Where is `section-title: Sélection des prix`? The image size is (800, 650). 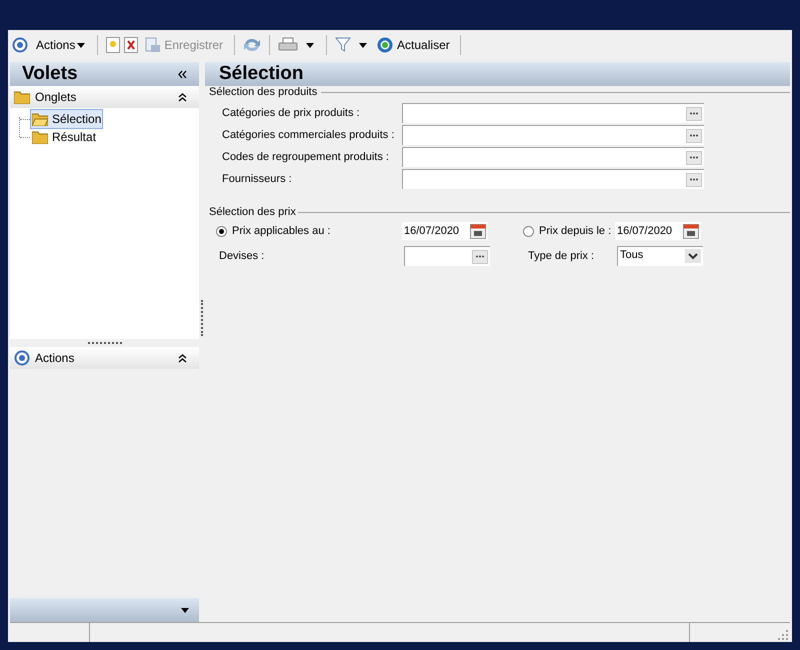 section-title: Sélection des prix is located at coordinates (253, 212).